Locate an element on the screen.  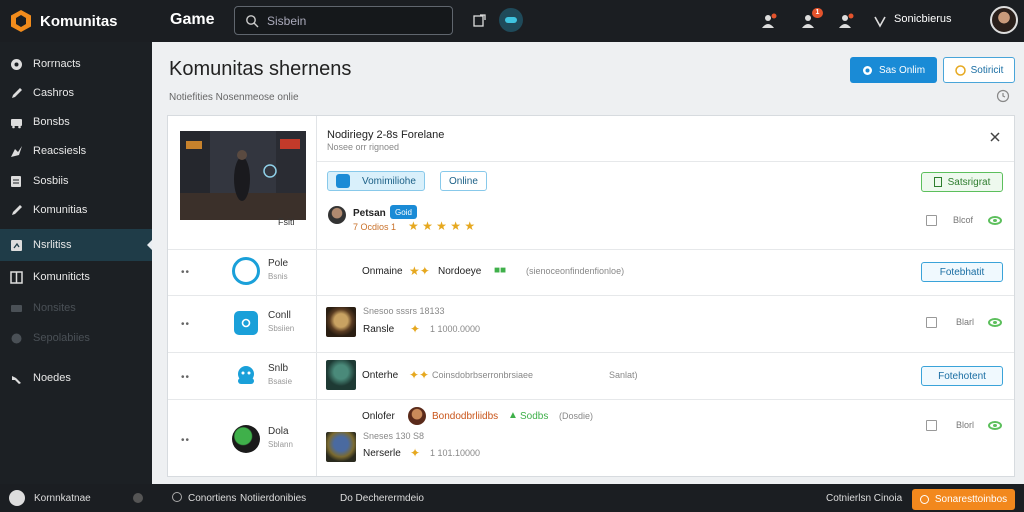
play-icon is located at coordinates (343, 181).